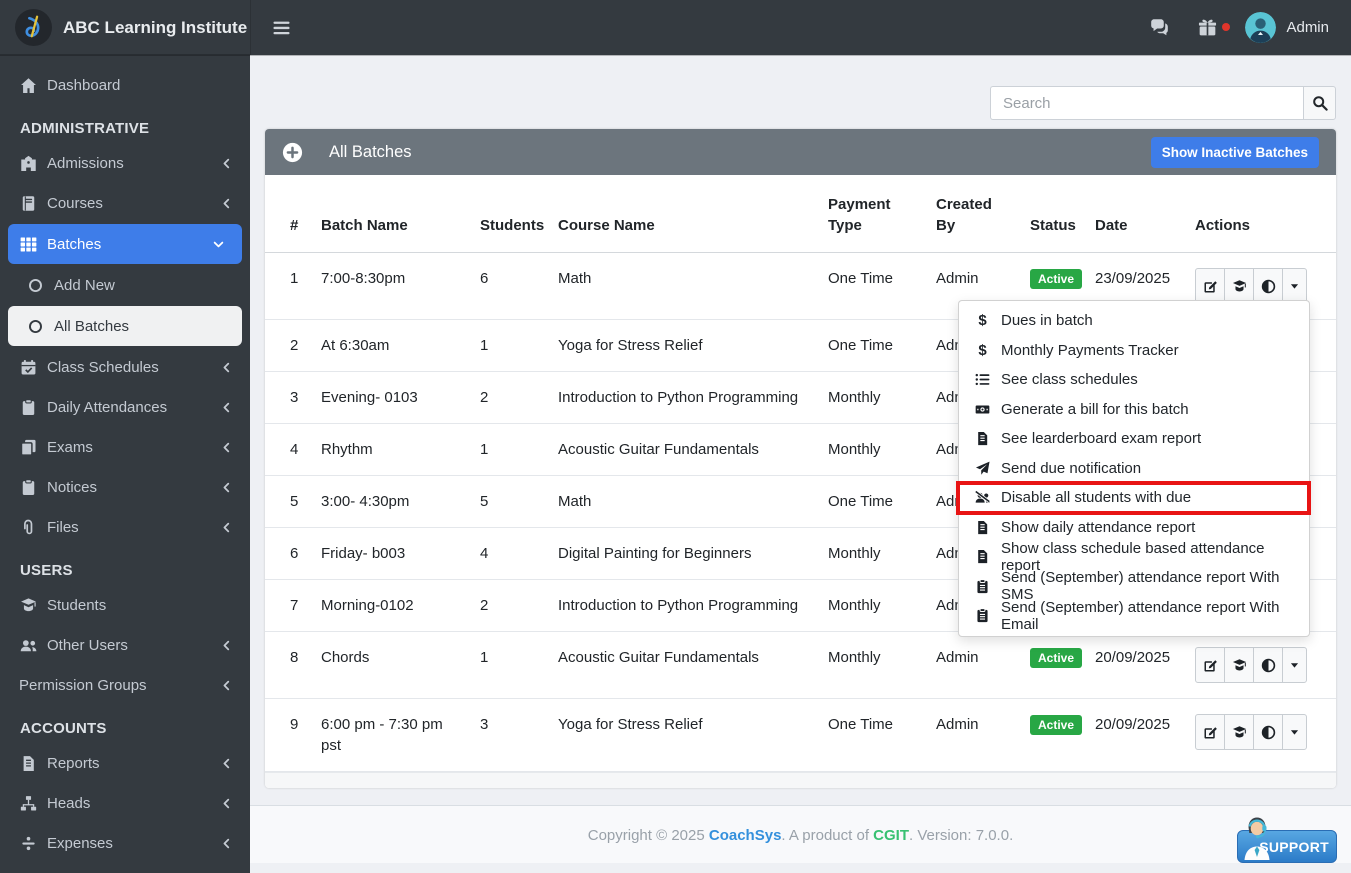  I want to click on cell-course-name: Introduction to Python Programming, so click(693, 397).